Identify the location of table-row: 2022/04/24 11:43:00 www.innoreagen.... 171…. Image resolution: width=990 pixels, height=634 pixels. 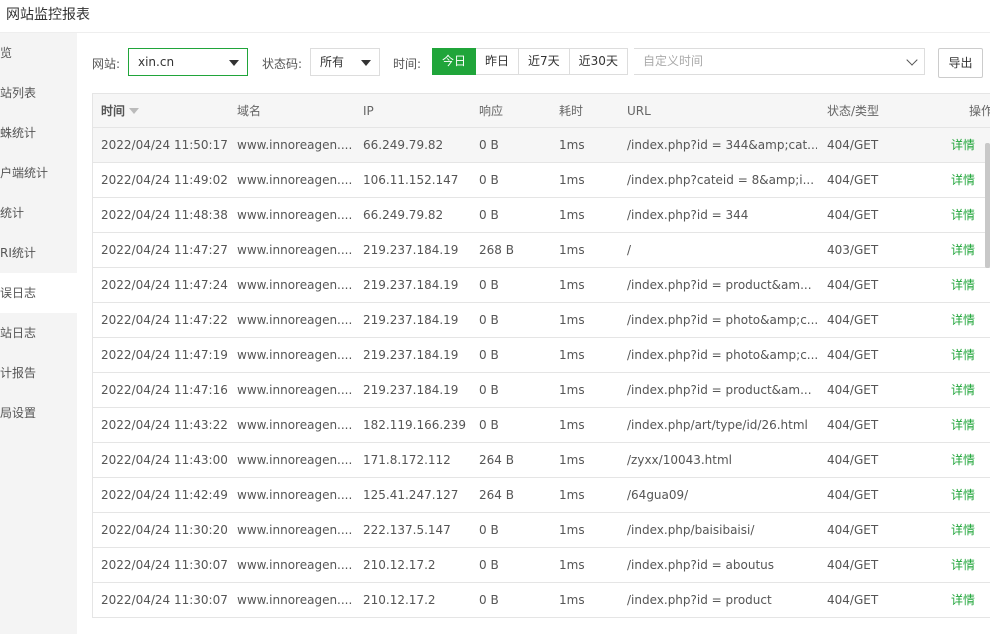
(541, 460).